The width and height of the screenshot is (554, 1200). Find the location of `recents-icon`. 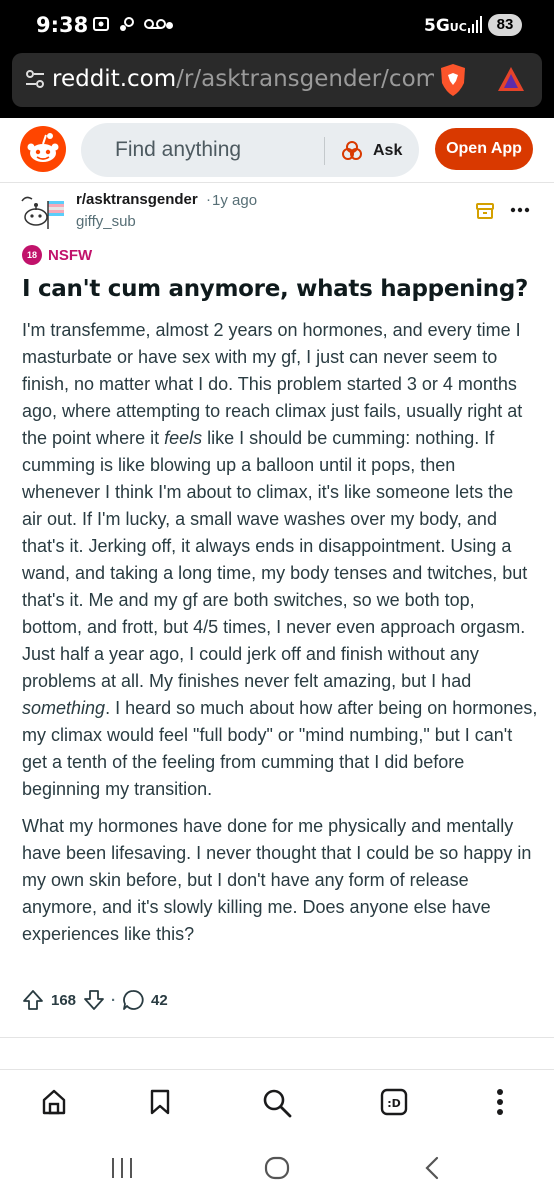

recents-icon is located at coordinates (122, 1168).